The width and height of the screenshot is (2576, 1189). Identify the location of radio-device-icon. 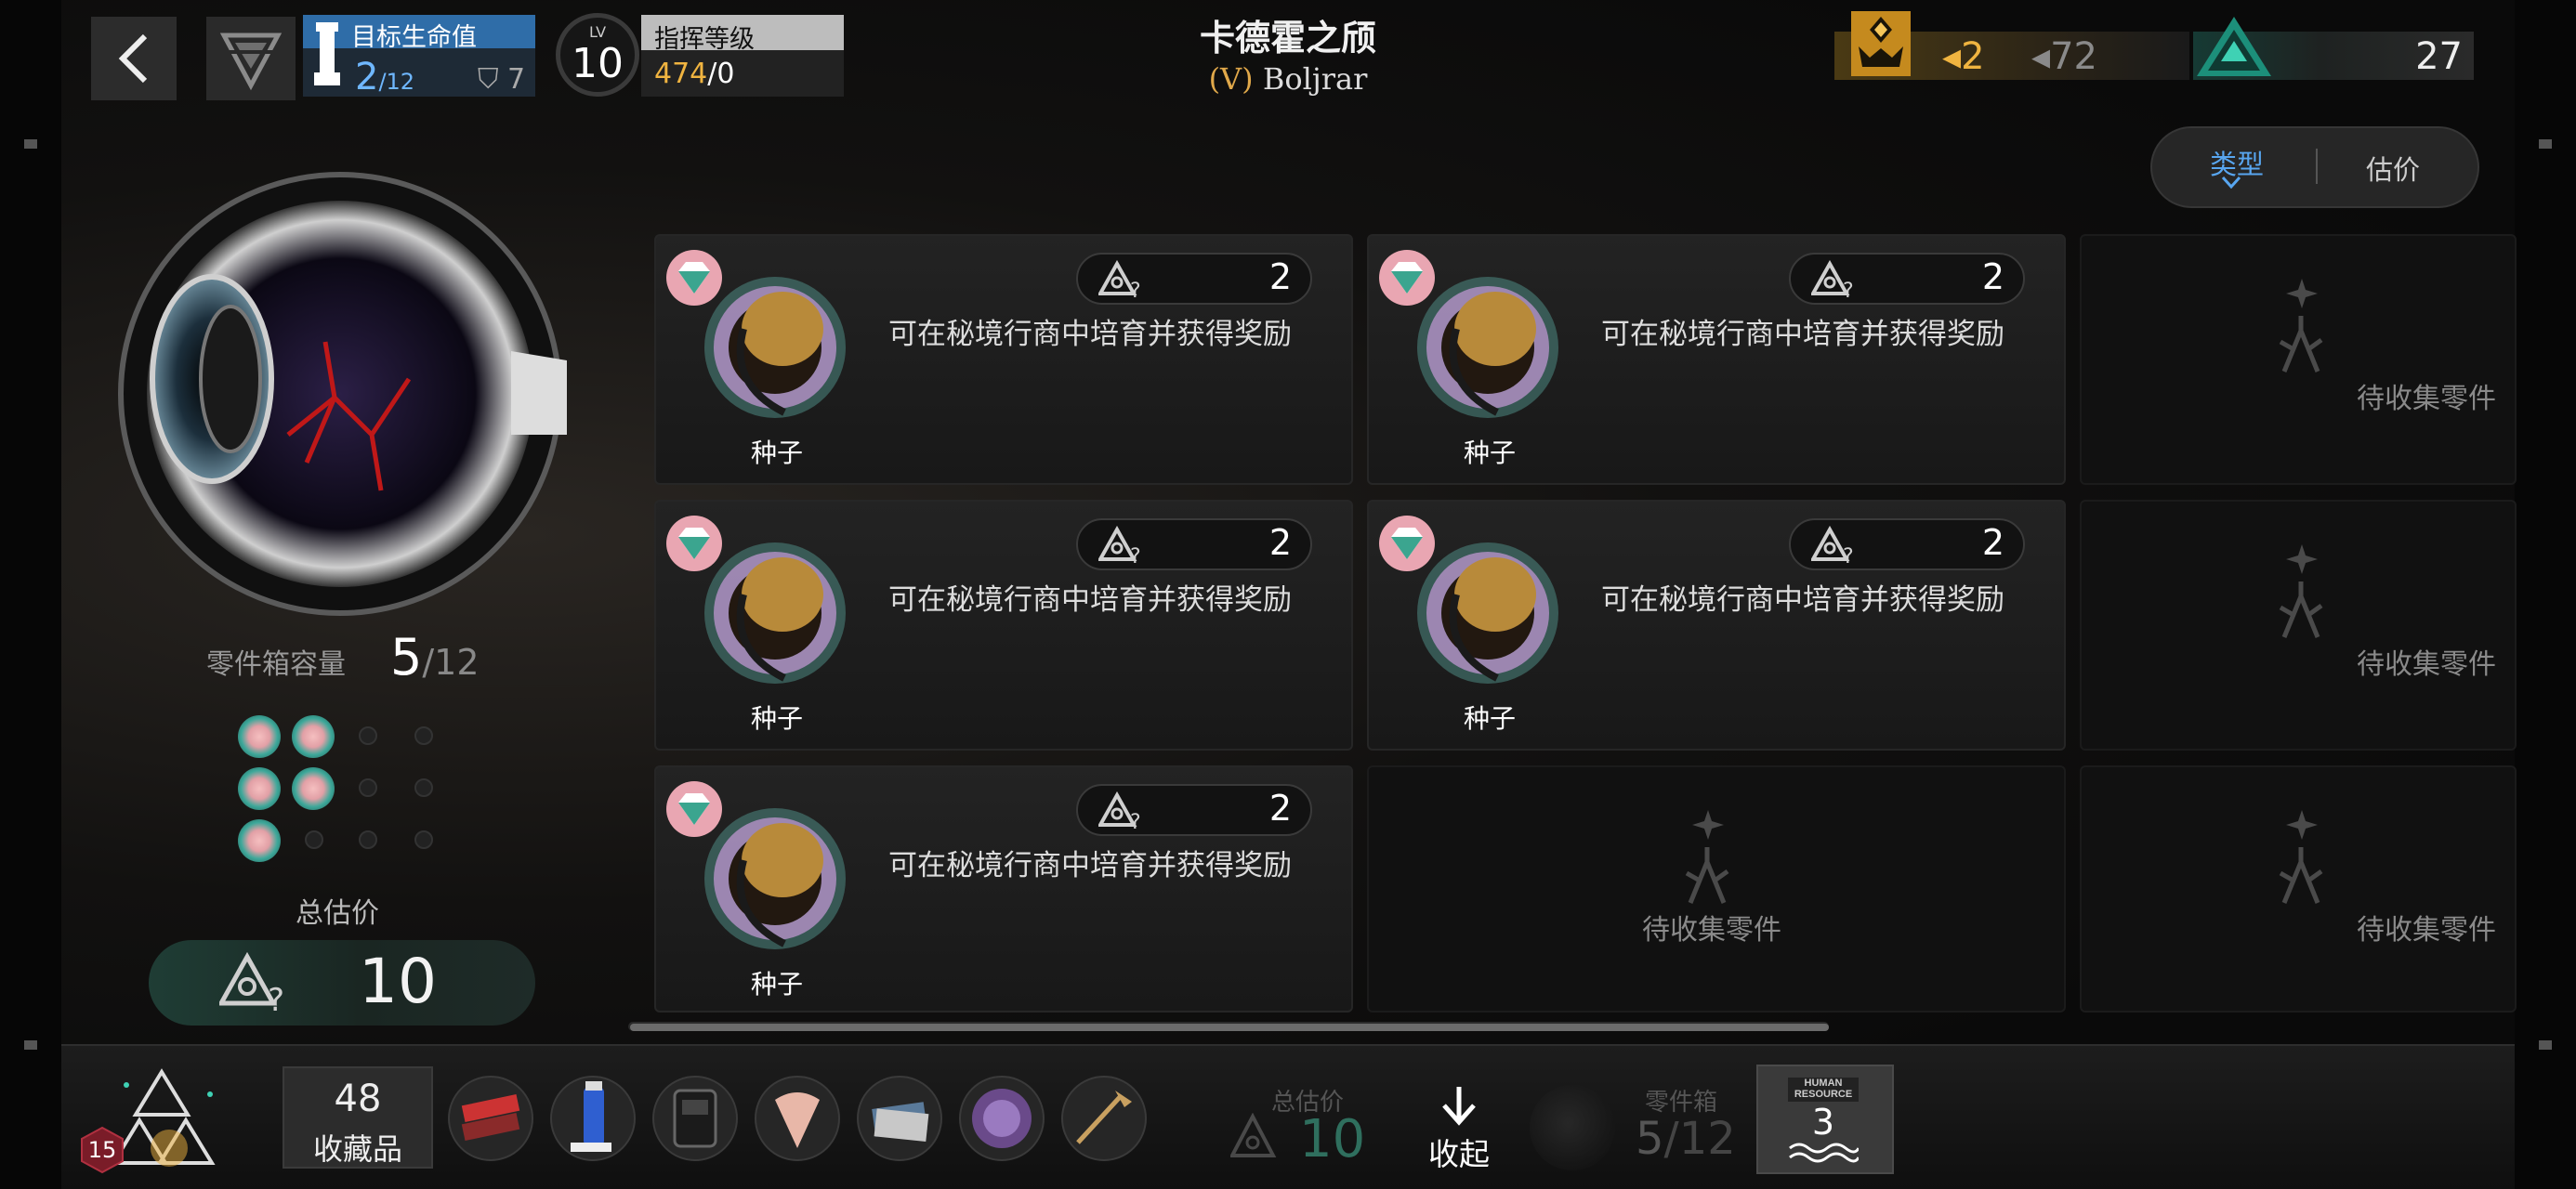
(695, 1118).